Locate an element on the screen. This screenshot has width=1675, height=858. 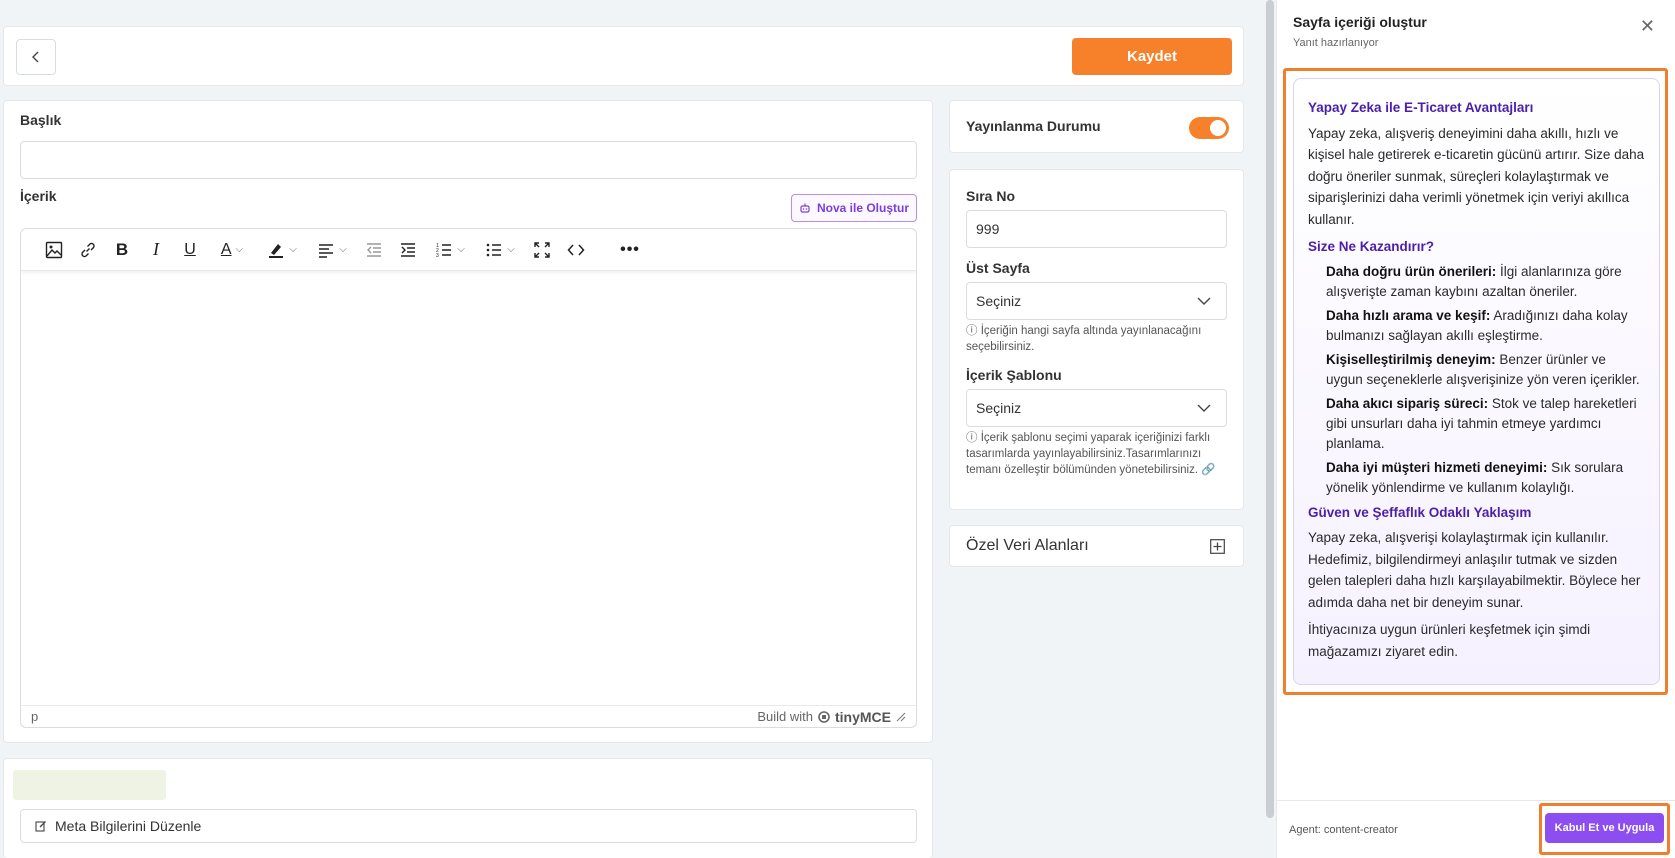
template-value: Seçiniz is located at coordinates (999, 408).